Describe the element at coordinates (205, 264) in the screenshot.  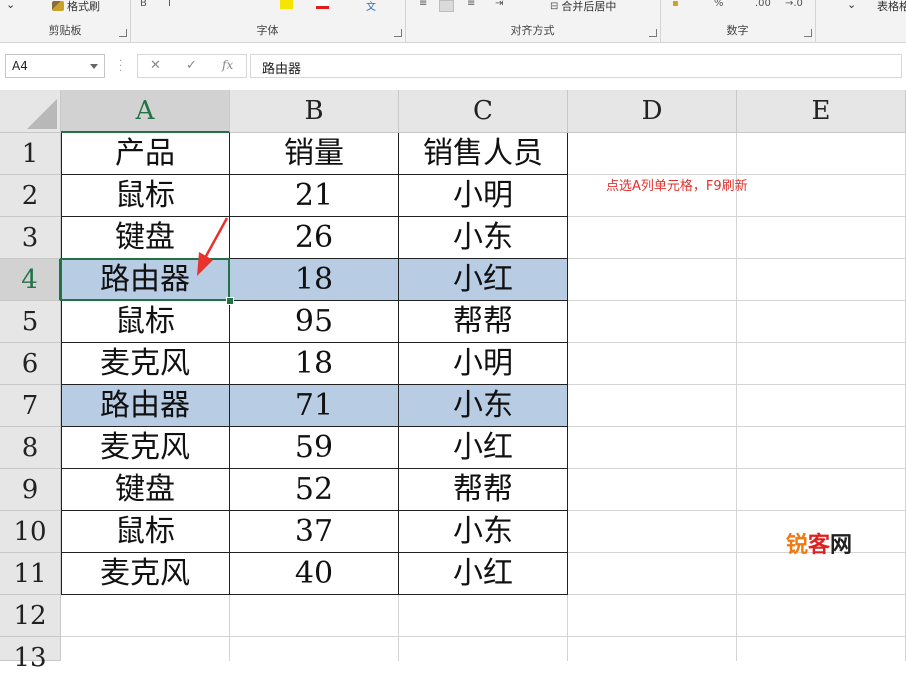
I see `arrow-head-icon` at that location.